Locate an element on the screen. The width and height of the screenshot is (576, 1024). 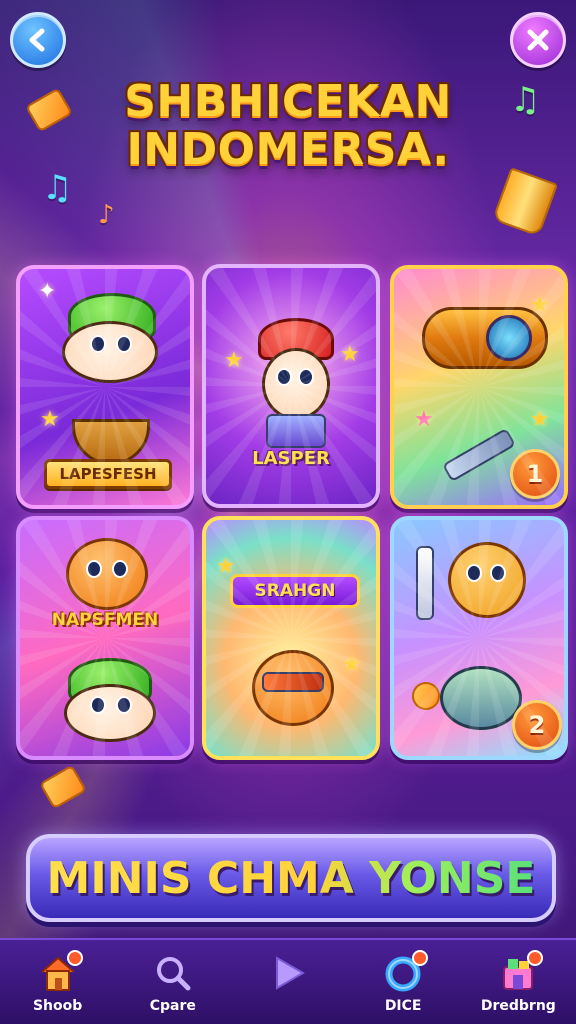
candy-decoration is located at coordinates (63, 787).